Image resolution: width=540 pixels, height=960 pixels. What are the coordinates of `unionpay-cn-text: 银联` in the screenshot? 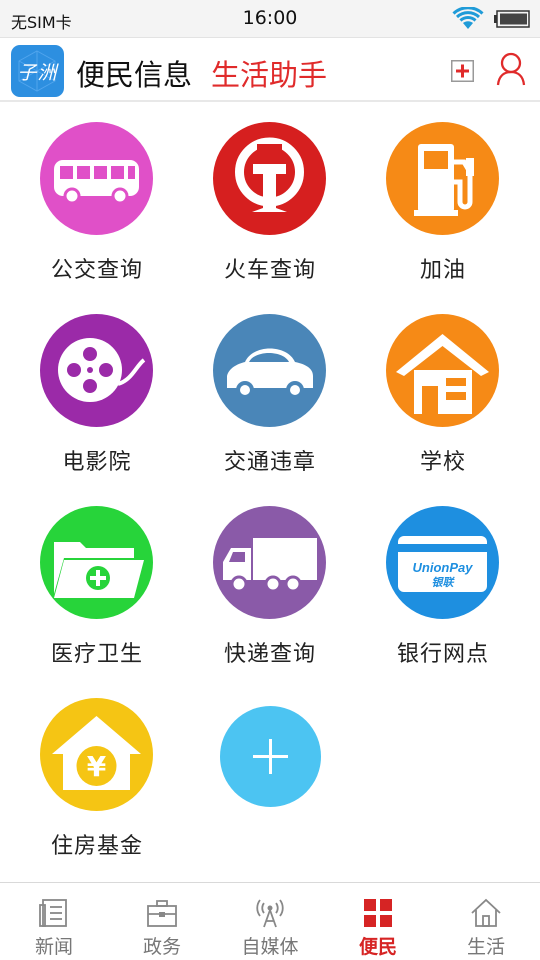 It's located at (444, 582).